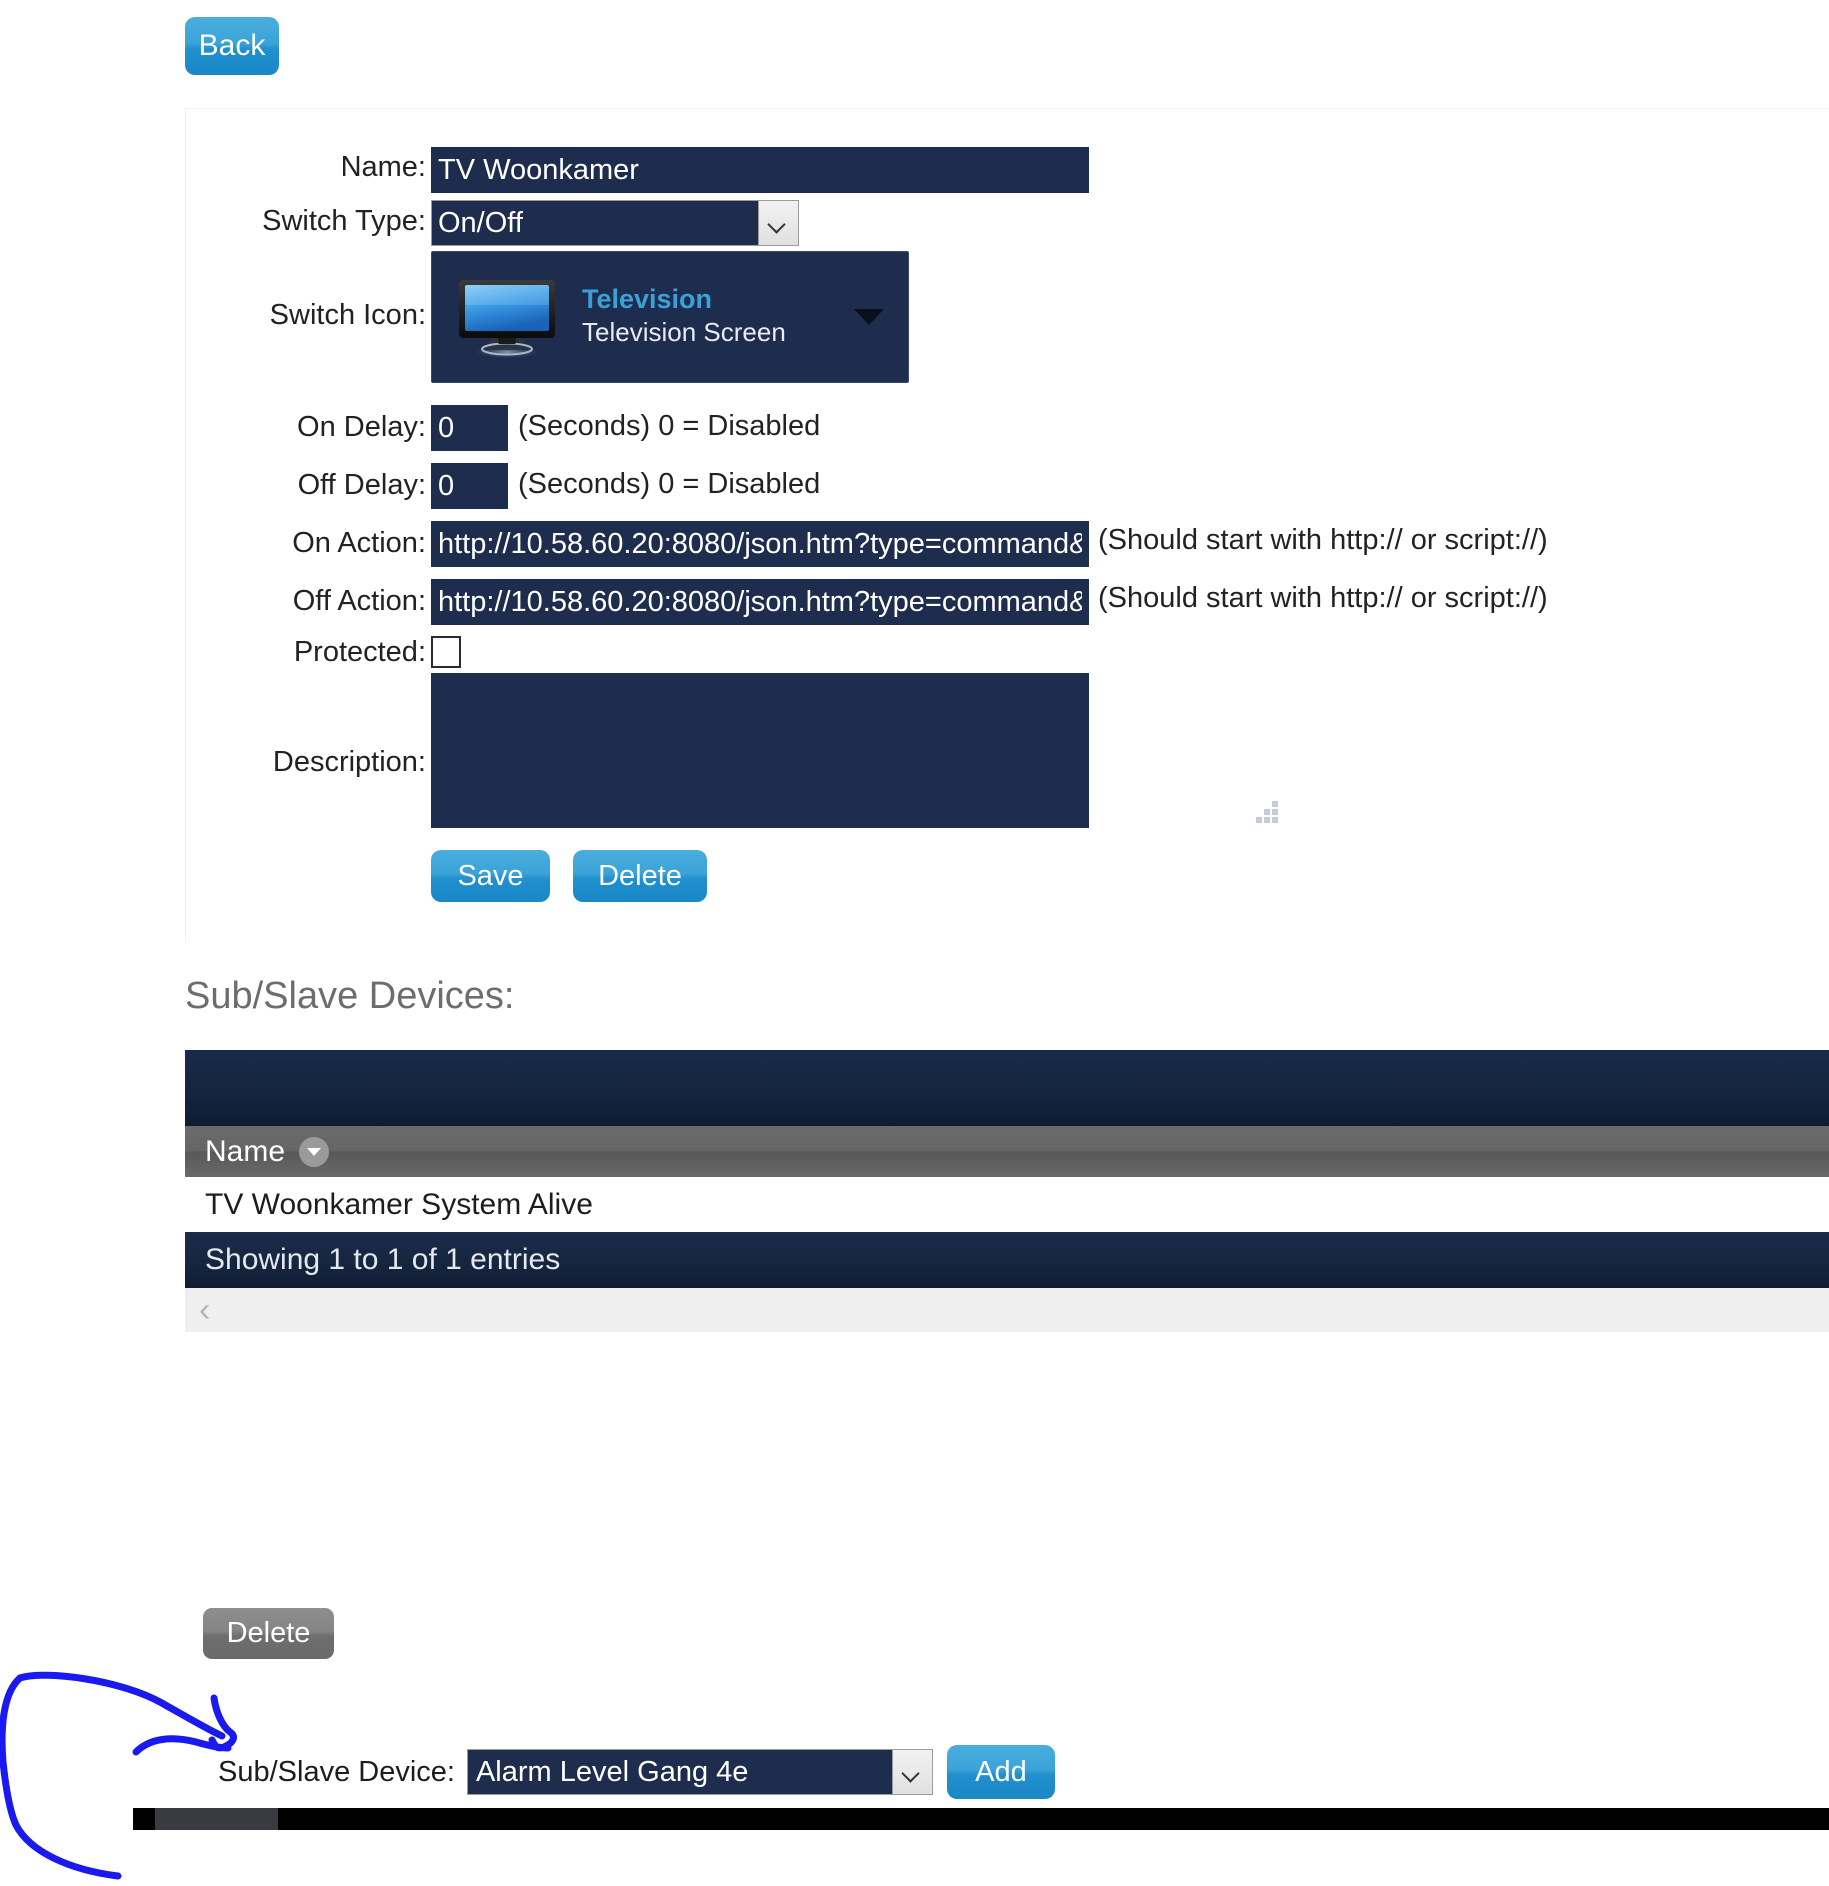 The image size is (1829, 1886). I want to click on table-info: Showing 1 to 1 of 1 entries, so click(1007, 1260).